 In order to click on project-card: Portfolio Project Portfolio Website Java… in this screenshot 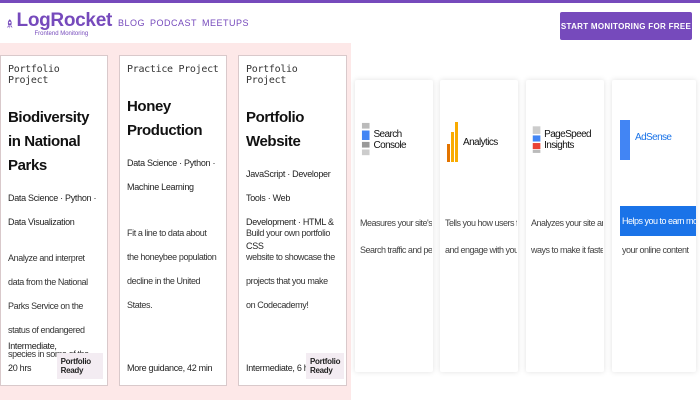, I will do `click(292, 220)`.